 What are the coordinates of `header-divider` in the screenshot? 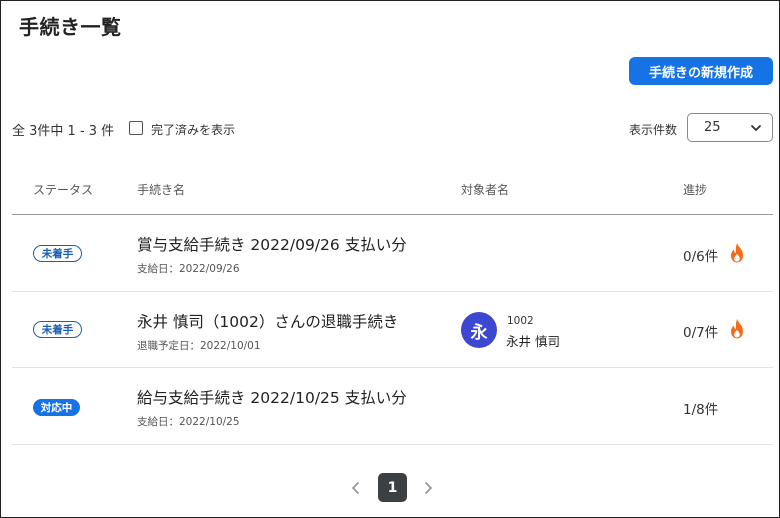 It's located at (392, 214).